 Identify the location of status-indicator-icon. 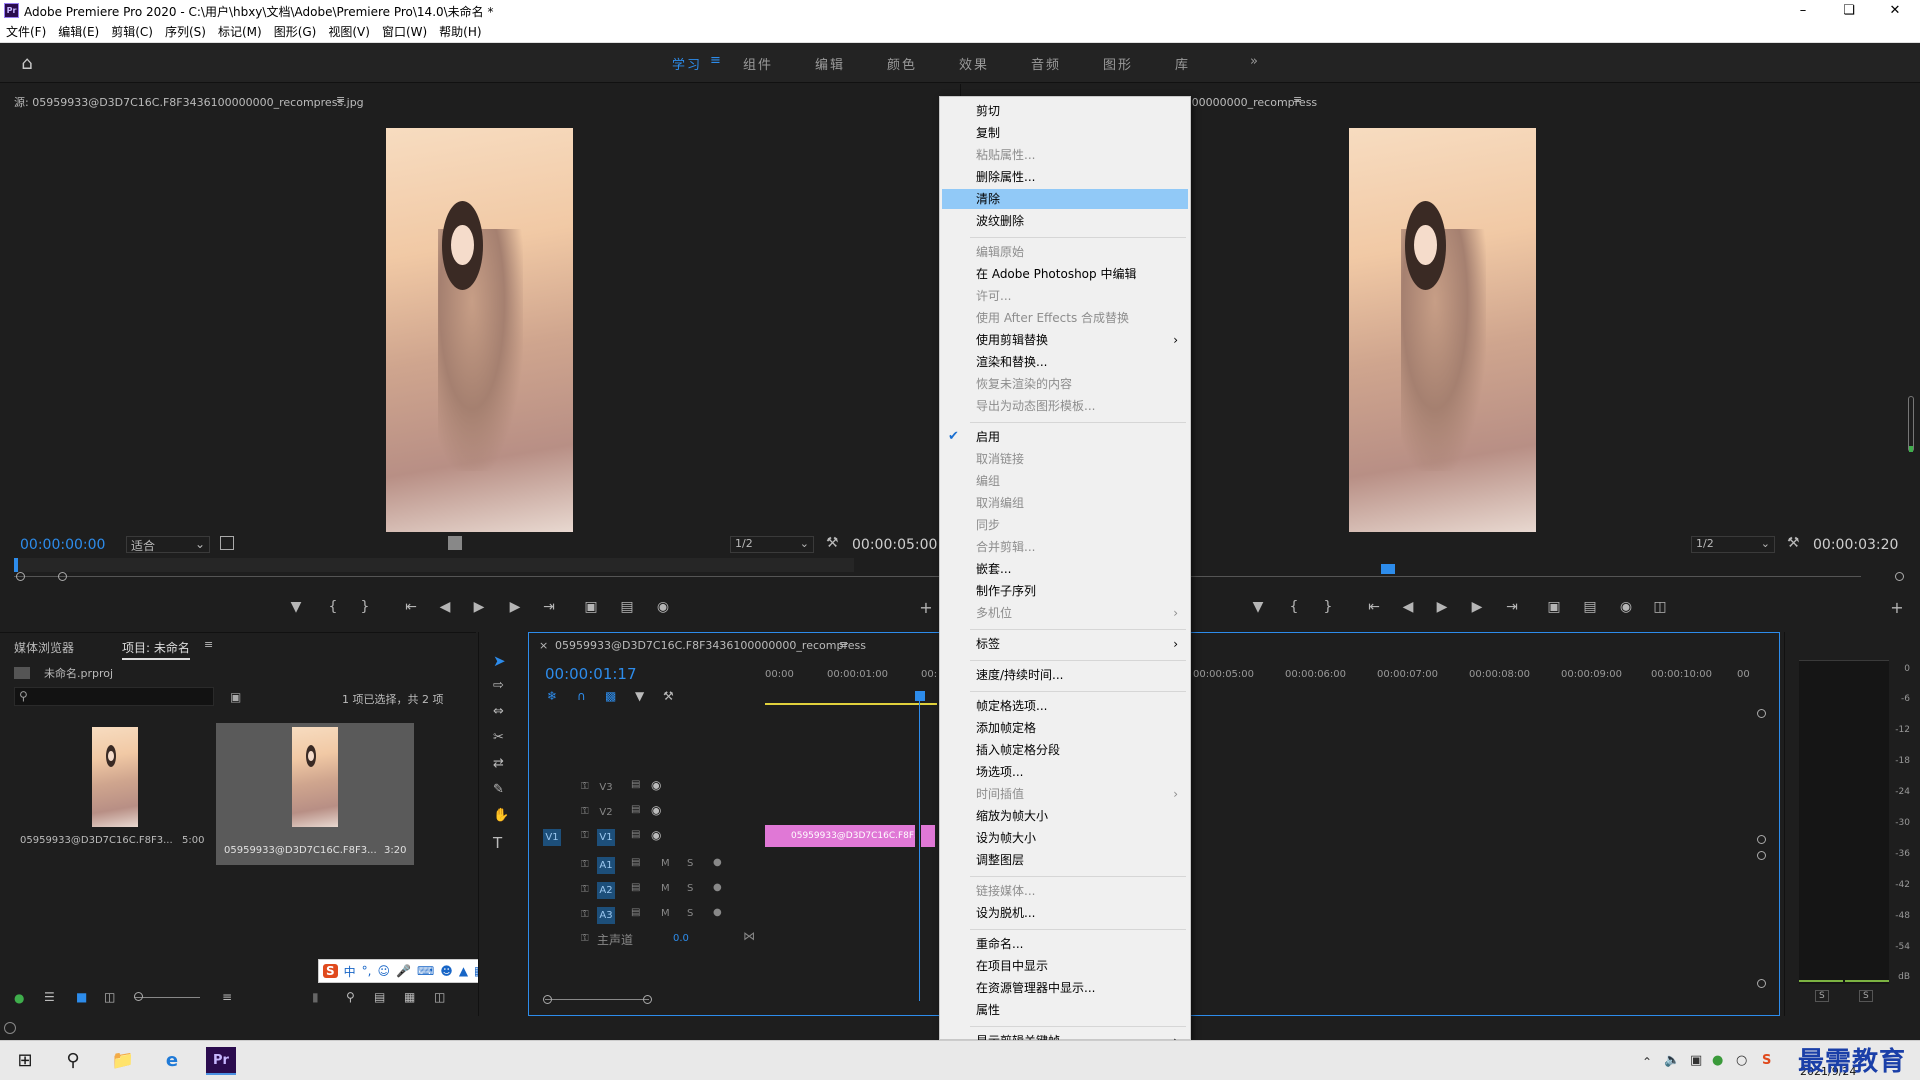
(10, 1028).